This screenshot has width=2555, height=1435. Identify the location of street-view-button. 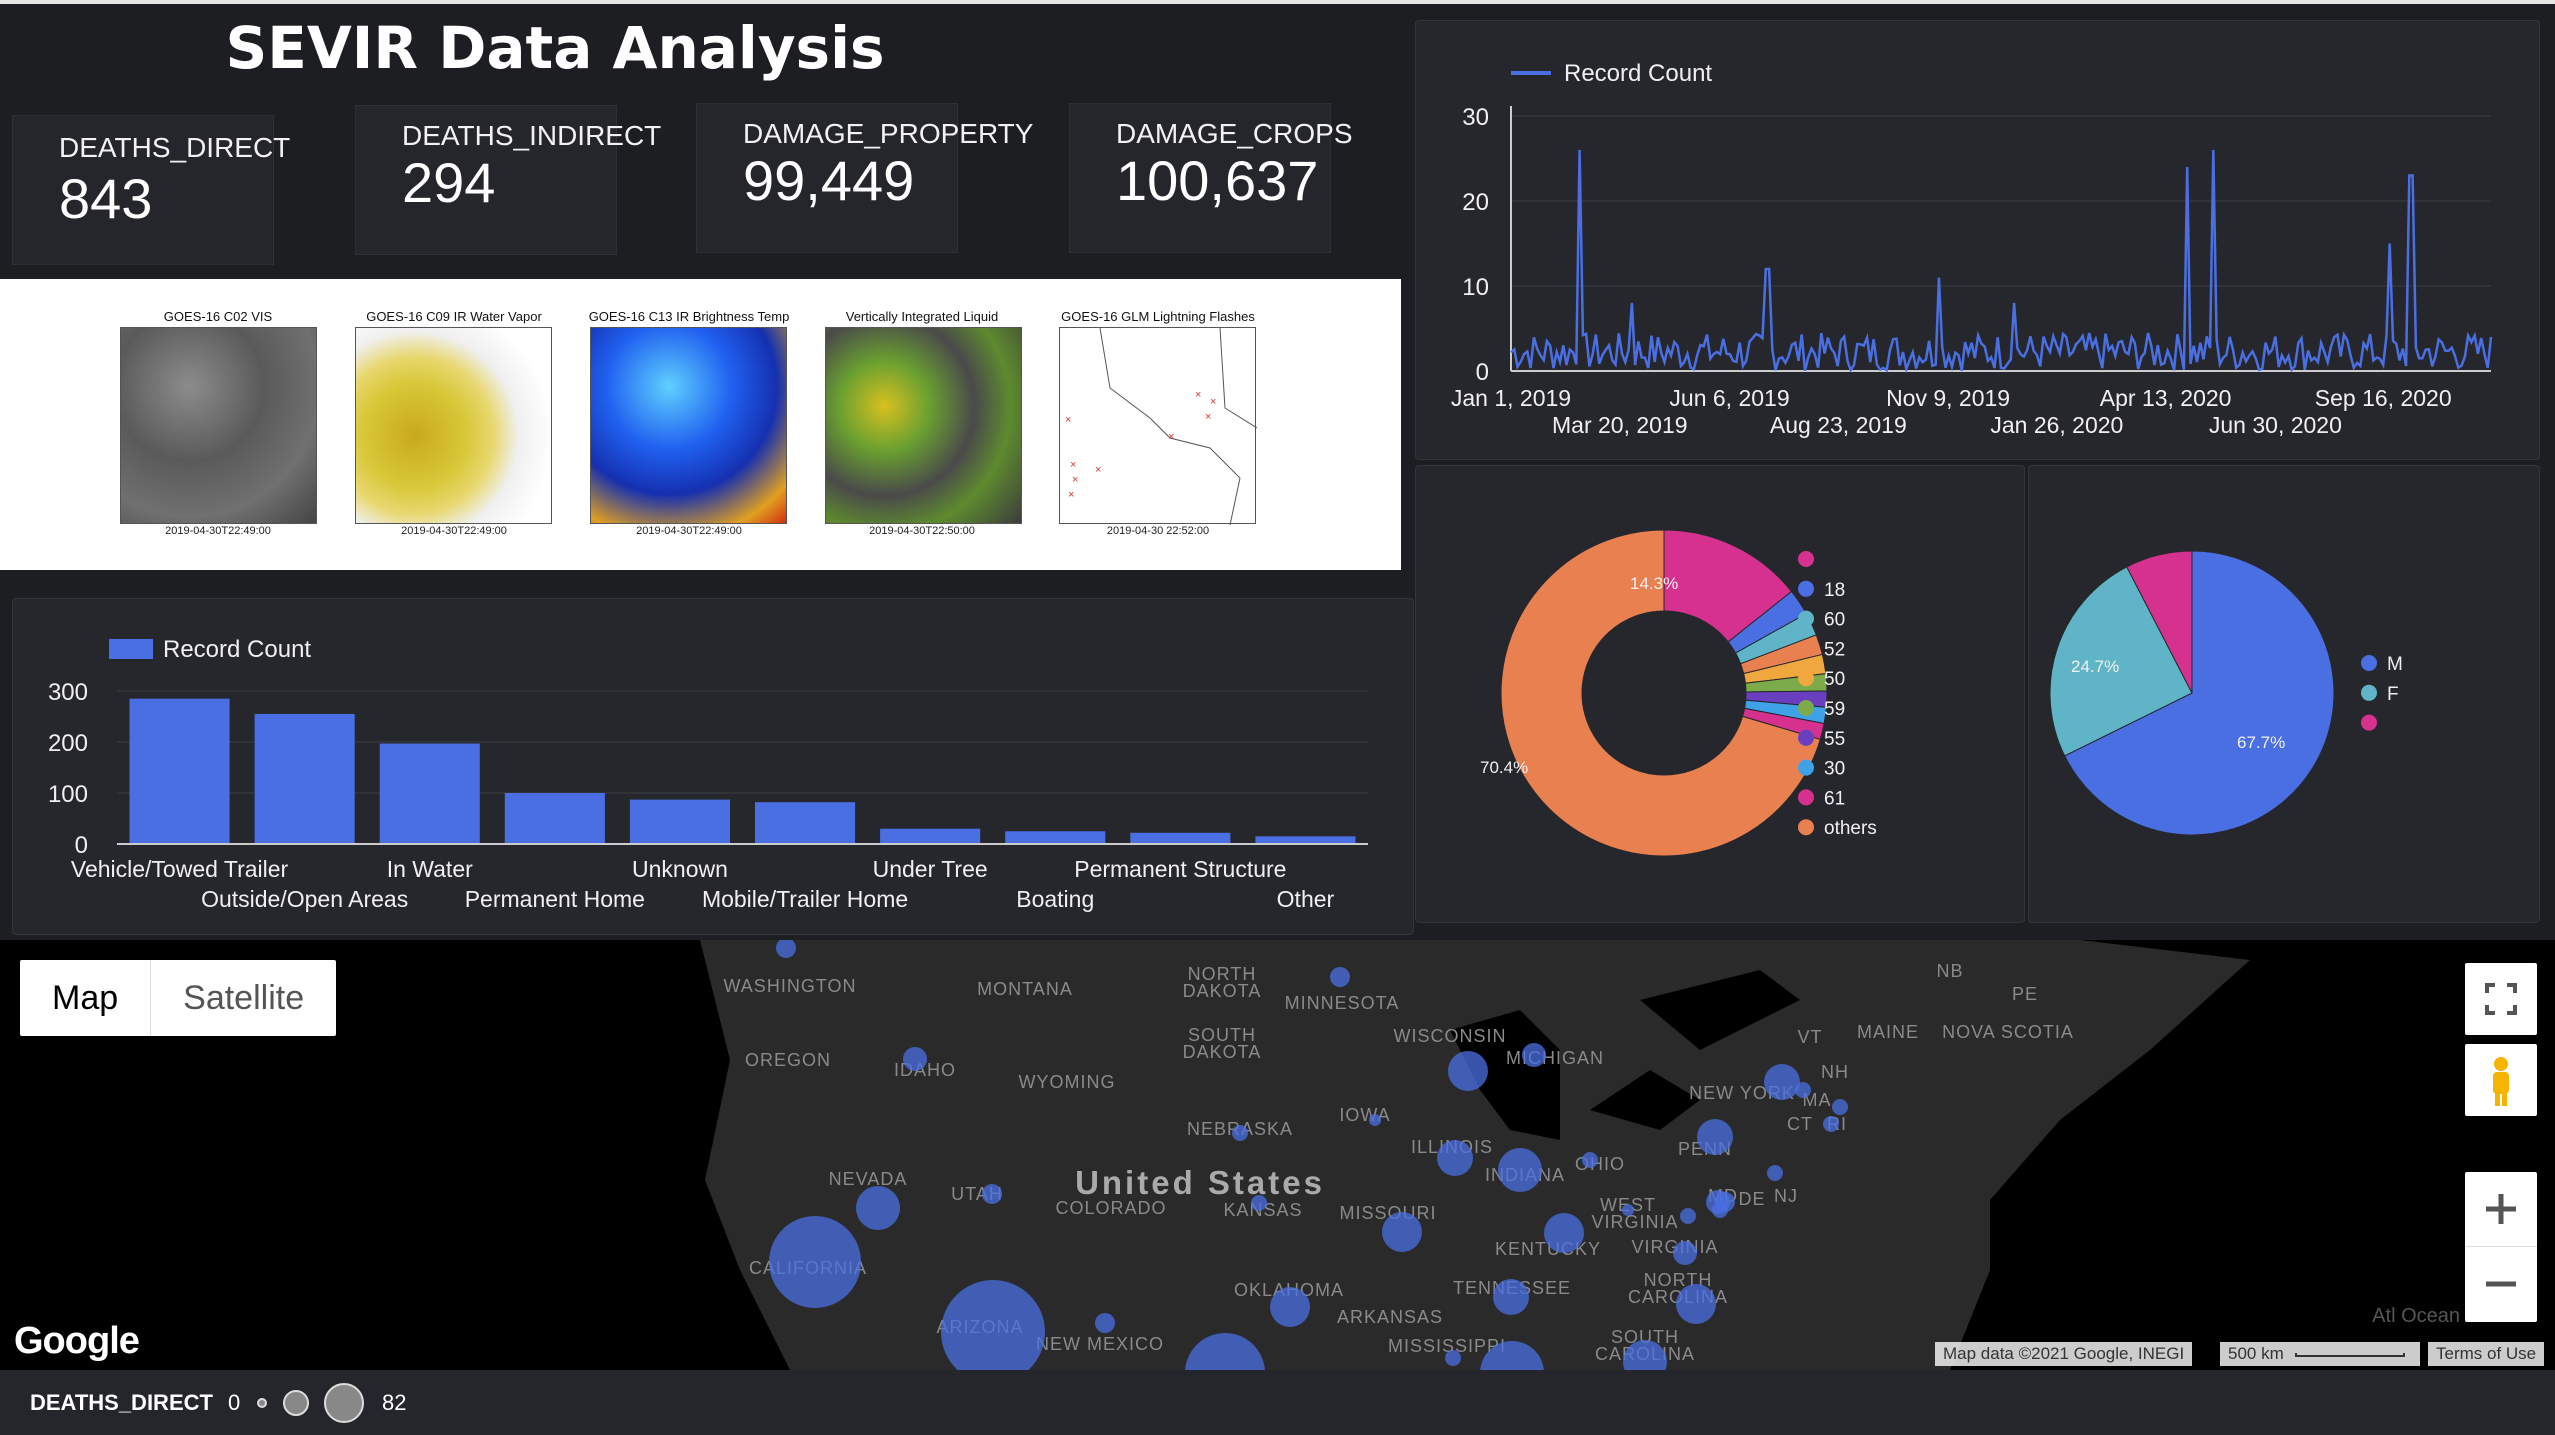
(2501, 1080).